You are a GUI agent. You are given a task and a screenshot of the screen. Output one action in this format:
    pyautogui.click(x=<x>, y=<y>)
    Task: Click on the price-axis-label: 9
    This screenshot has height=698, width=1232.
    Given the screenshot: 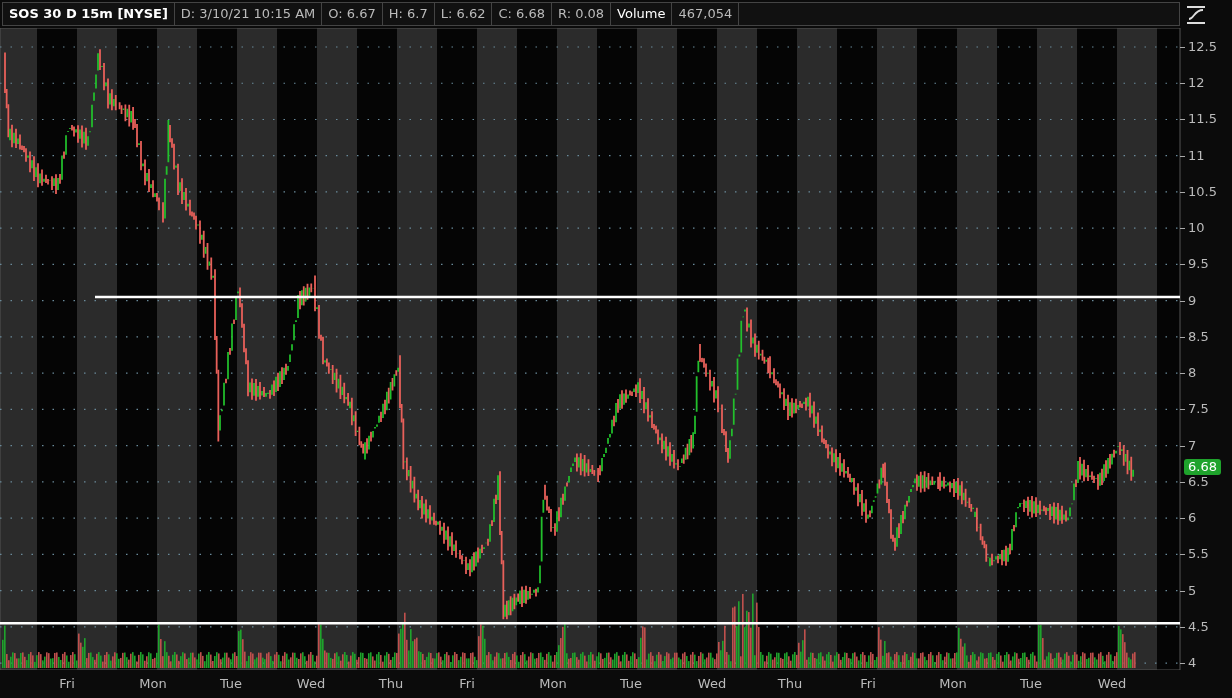 What is the action you would take?
    pyautogui.click(x=1192, y=300)
    